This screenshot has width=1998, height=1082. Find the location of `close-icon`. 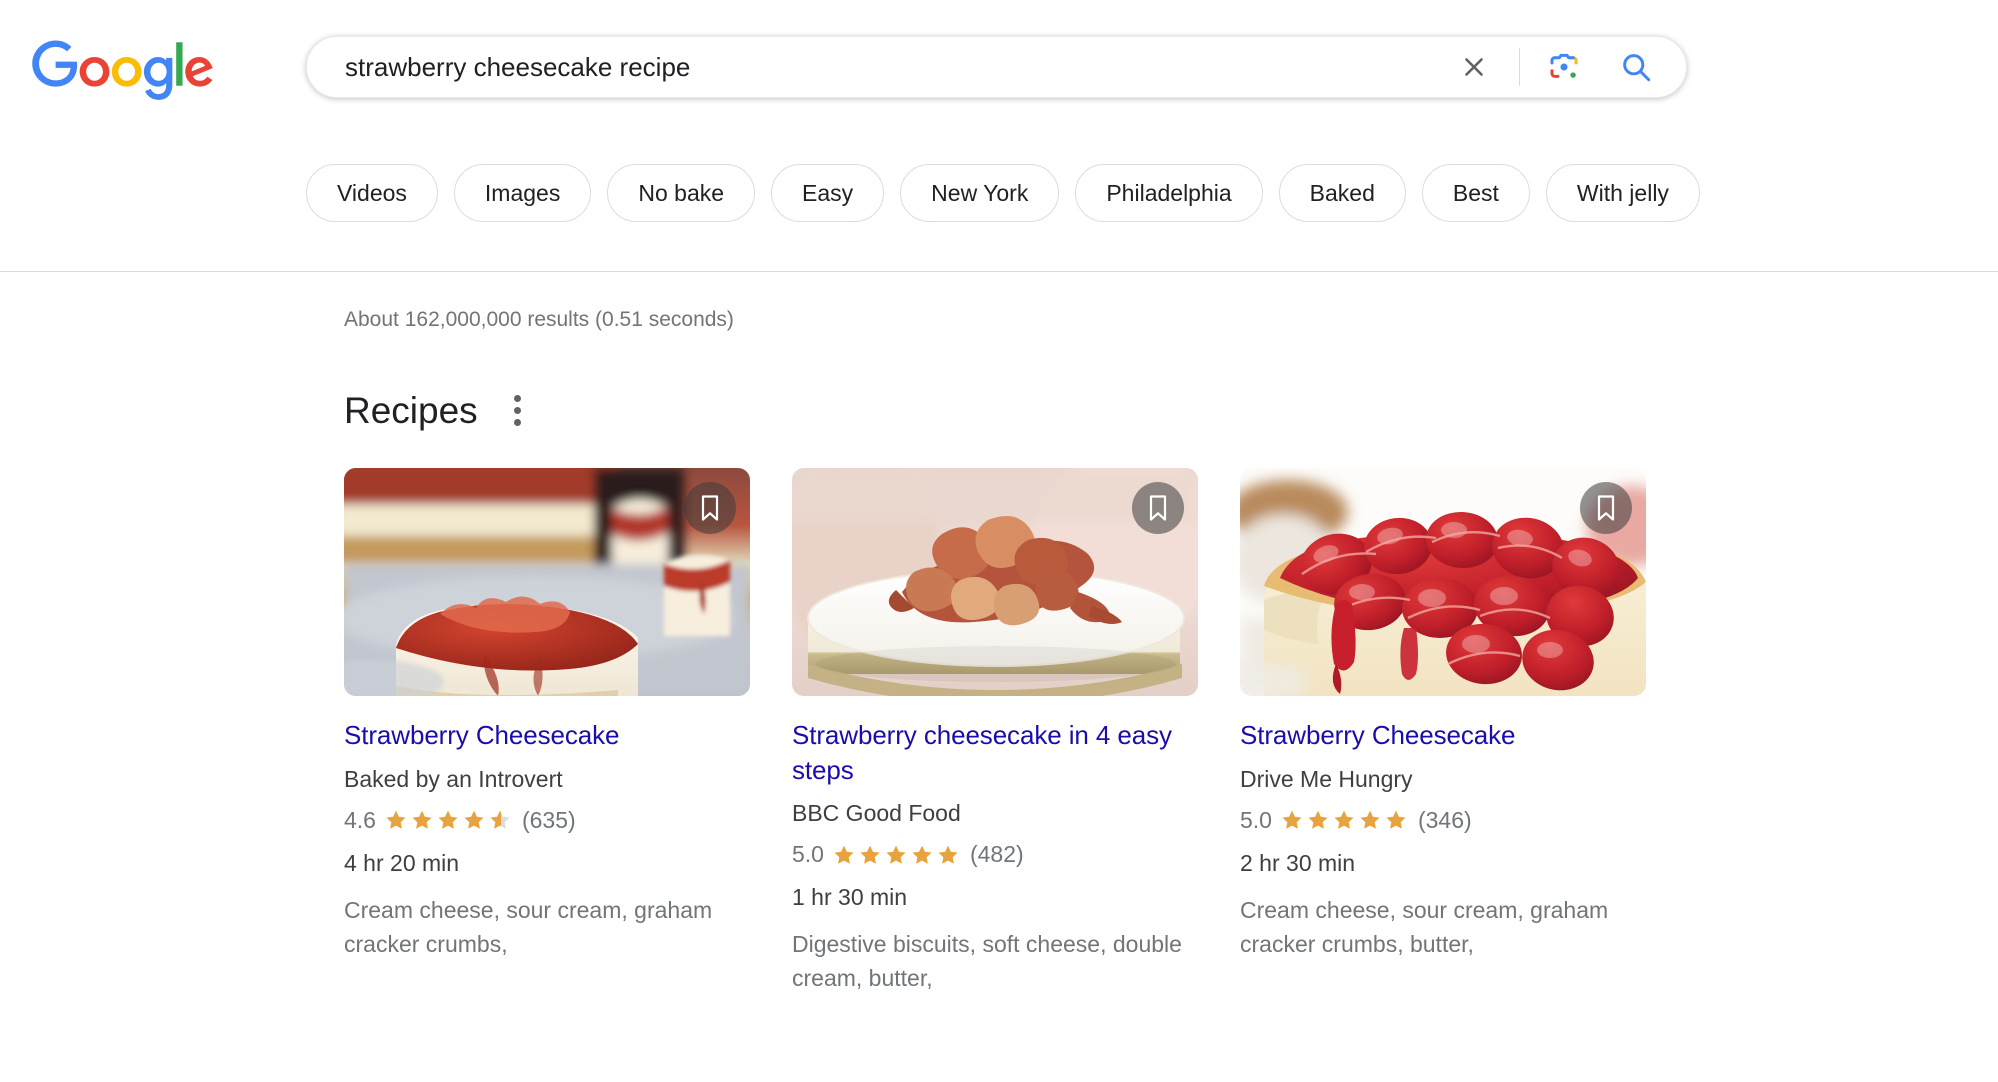

close-icon is located at coordinates (1474, 67).